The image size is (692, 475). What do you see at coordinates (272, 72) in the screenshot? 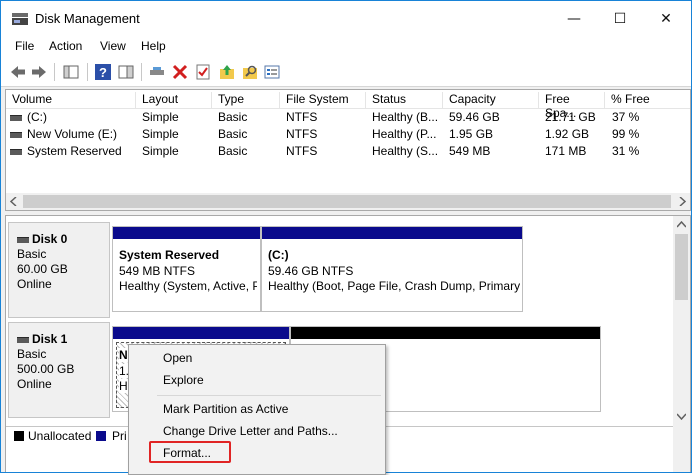
I see `properties-icon` at bounding box center [272, 72].